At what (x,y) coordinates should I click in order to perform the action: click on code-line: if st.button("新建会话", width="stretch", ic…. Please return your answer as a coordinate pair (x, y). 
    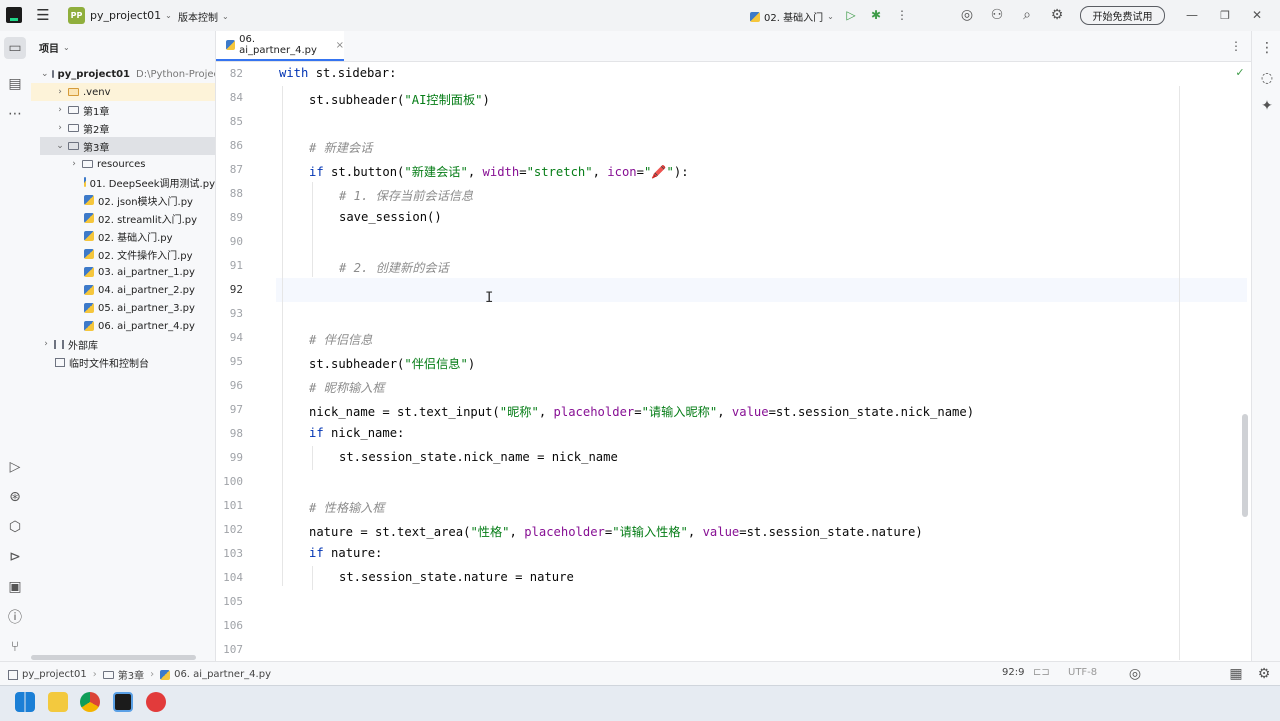
    Looking at the image, I should click on (499, 171).